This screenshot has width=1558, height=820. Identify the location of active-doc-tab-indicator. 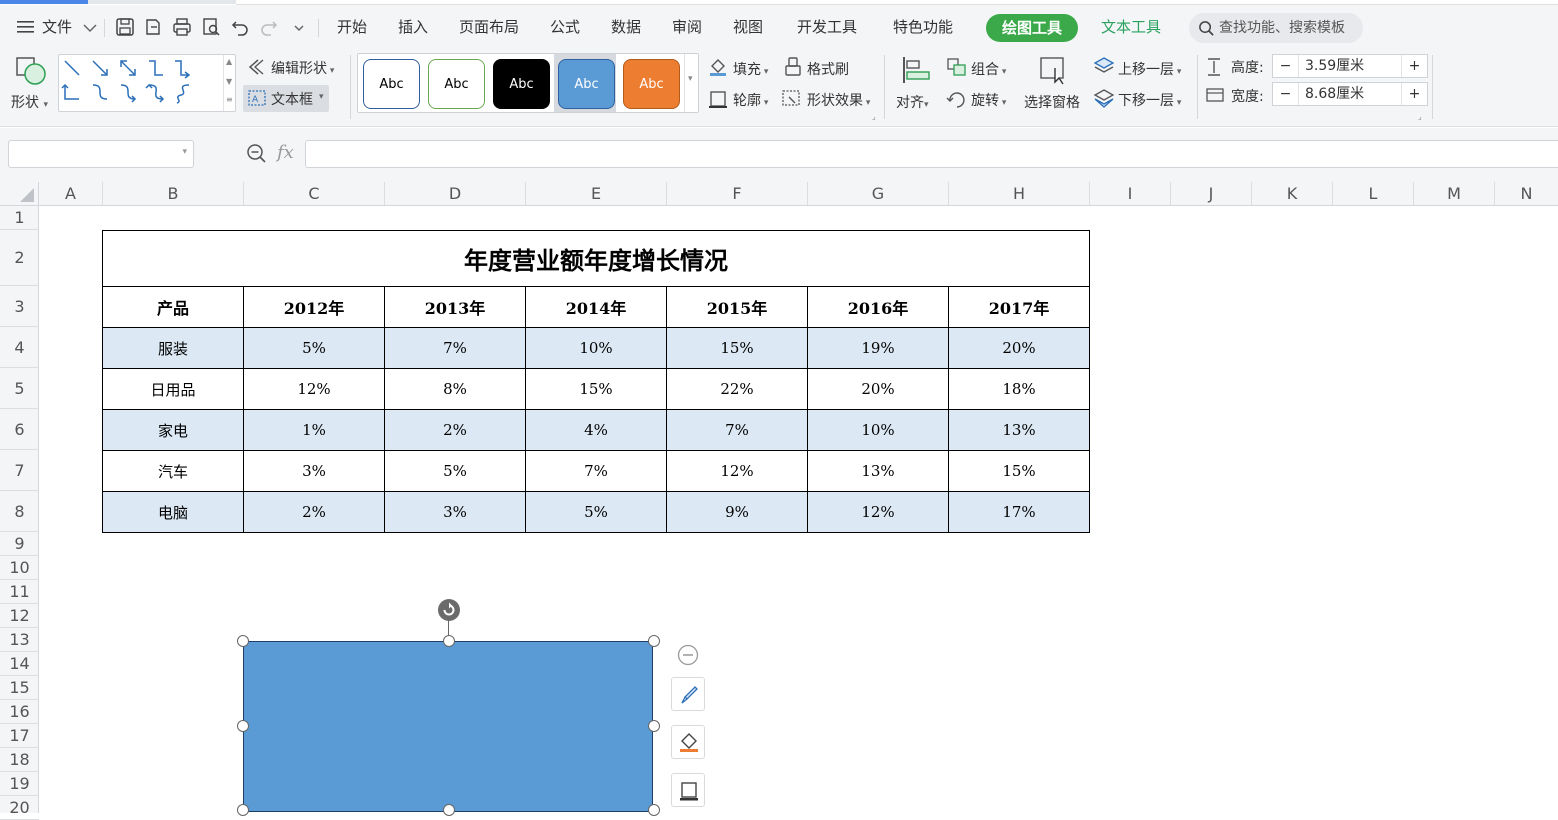
(44, 2).